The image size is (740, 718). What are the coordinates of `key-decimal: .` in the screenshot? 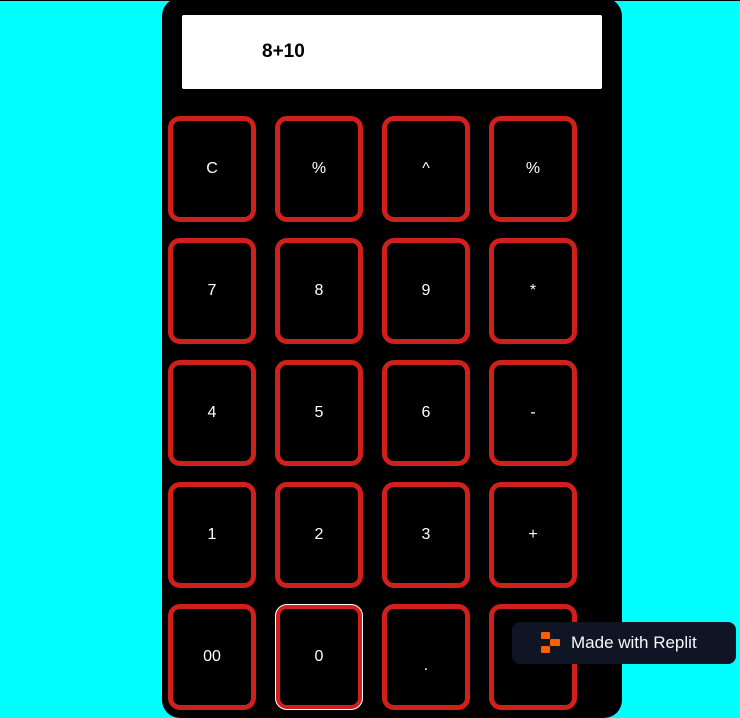 It's located at (426, 657).